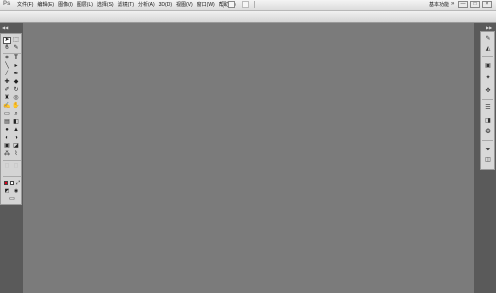  Describe the element at coordinates (16, 191) in the screenshot. I see `edit-in-quick-mask-icon: ◉` at that location.